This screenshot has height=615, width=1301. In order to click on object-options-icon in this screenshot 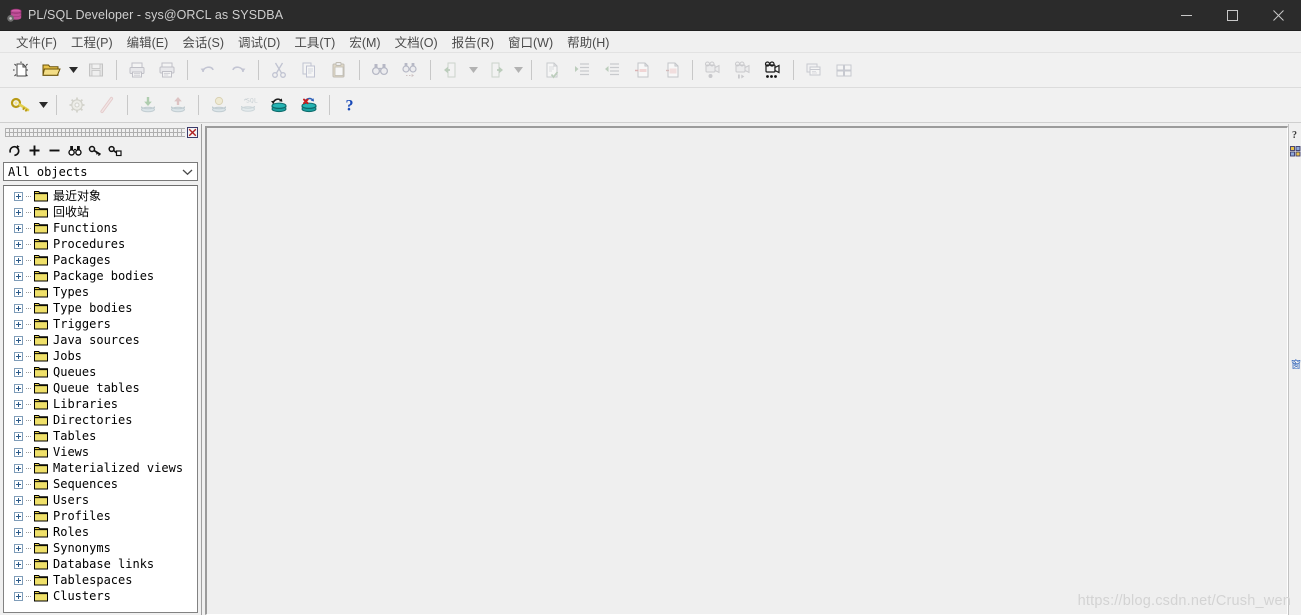, I will do `click(114, 150)`.